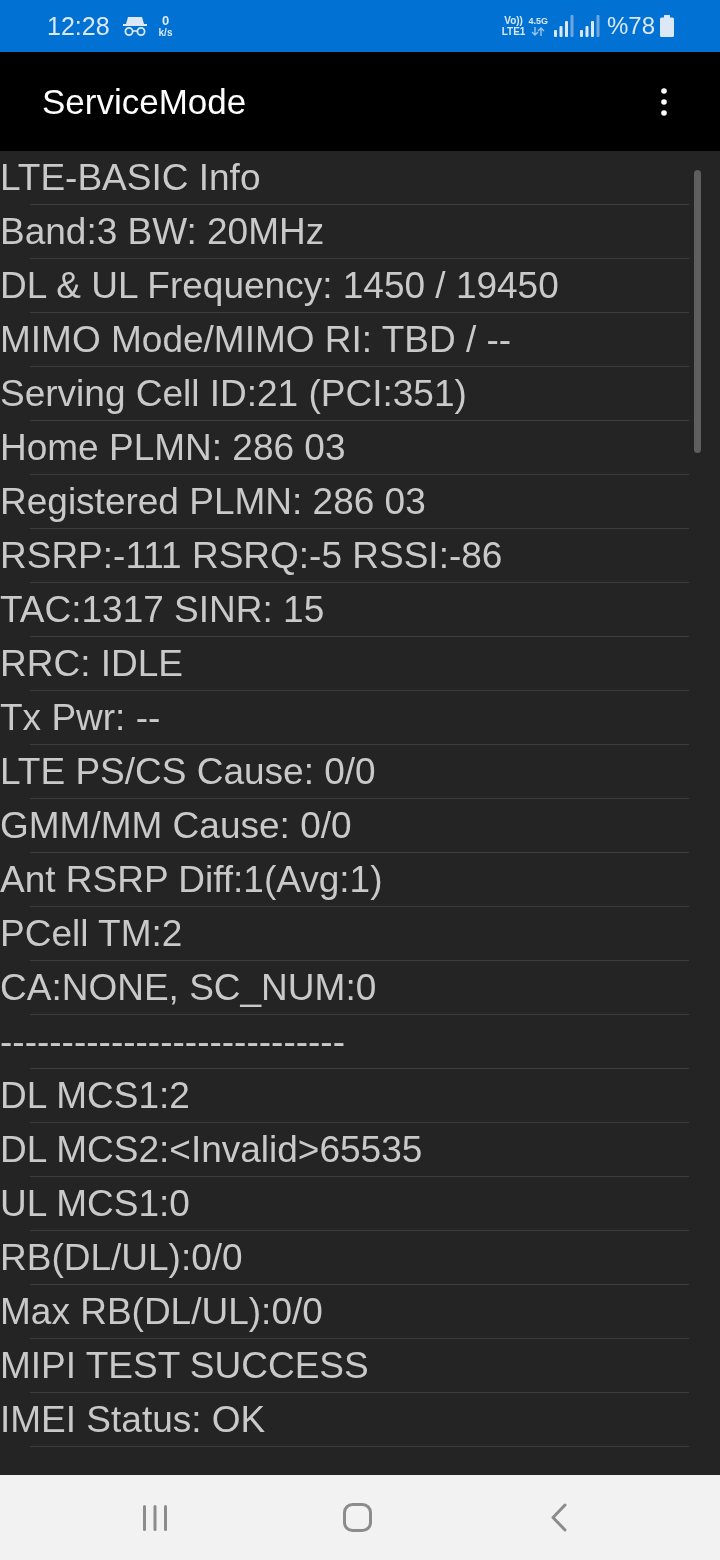  Describe the element at coordinates (95, 1095) in the screenshot. I see `info-line: DL MCS1:2` at that location.